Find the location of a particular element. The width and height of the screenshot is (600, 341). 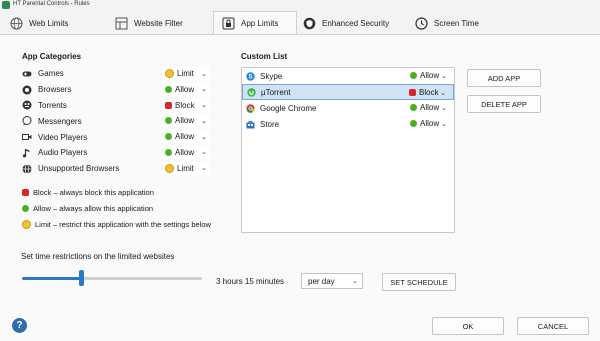

custom-row-google-chrome: Google Chrome Allow ⌄ is located at coordinates (348, 108).